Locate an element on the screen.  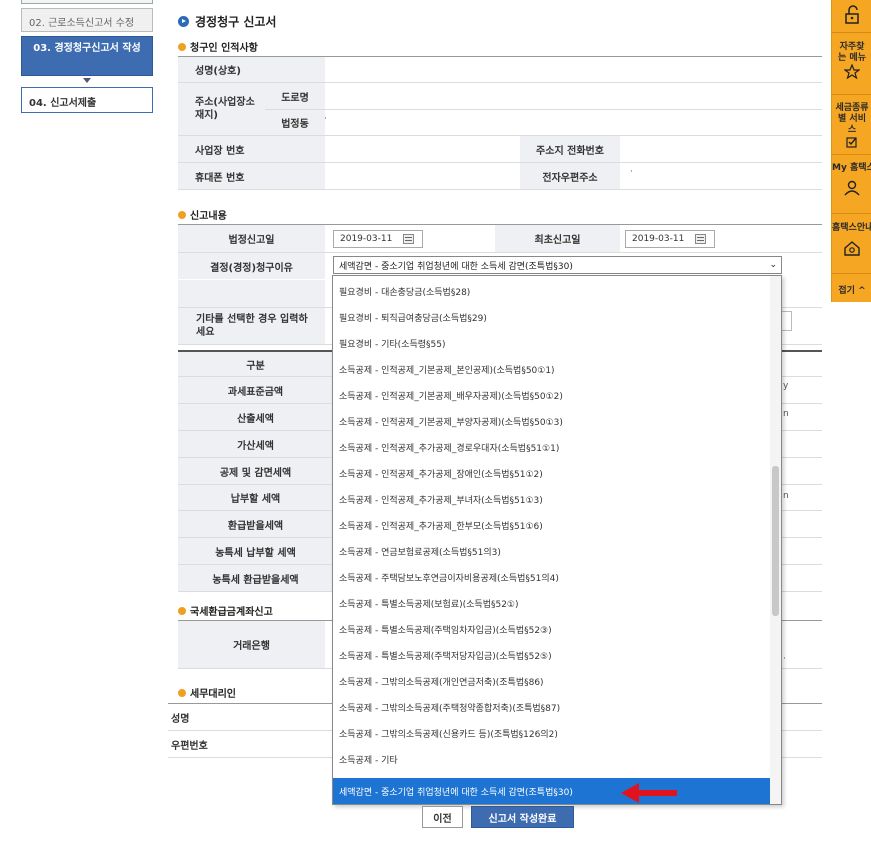
label-name: 성명(상호) is located at coordinates (251, 69).